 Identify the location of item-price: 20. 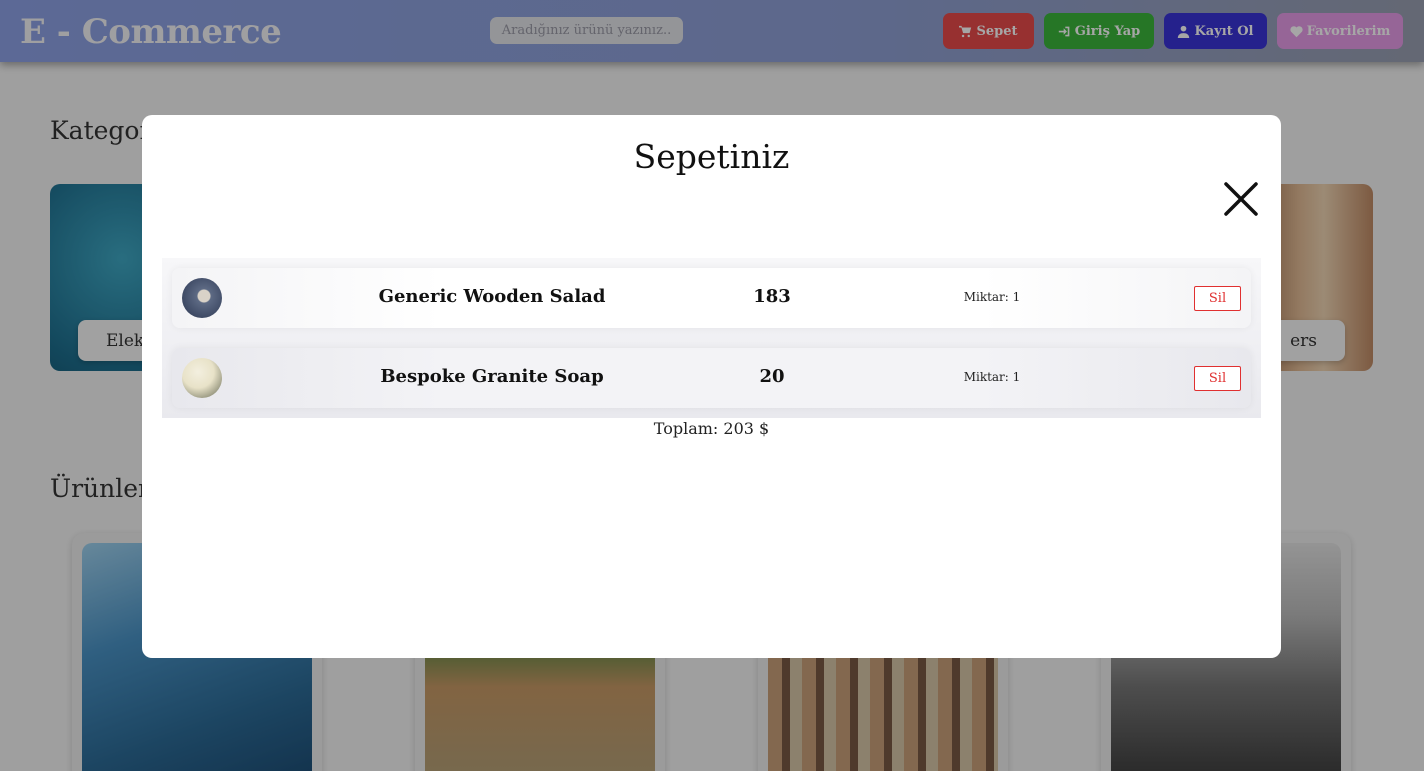
(772, 376).